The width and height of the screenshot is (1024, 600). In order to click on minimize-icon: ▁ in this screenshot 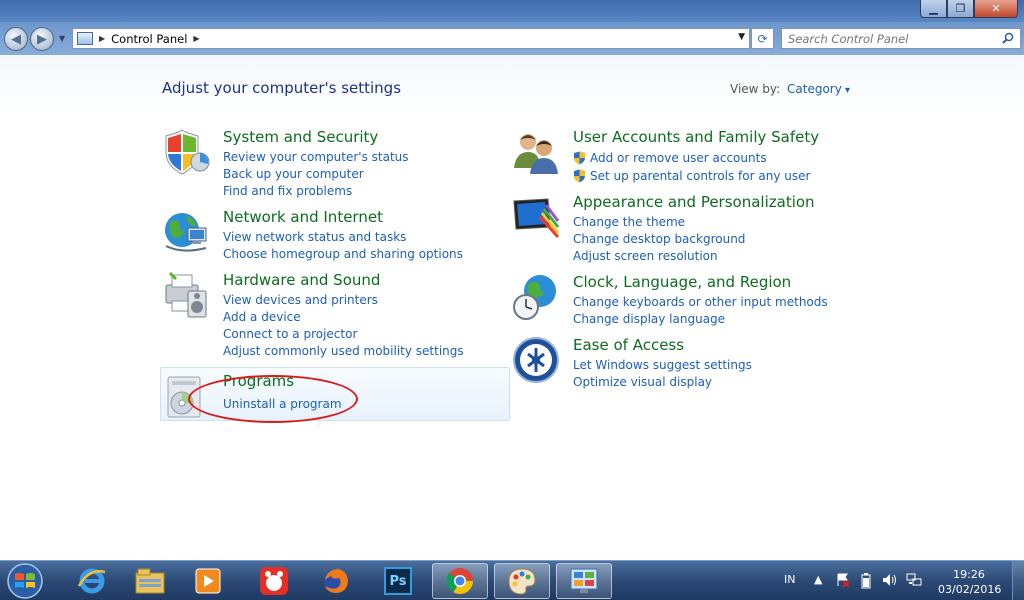, I will do `click(933, 8)`.